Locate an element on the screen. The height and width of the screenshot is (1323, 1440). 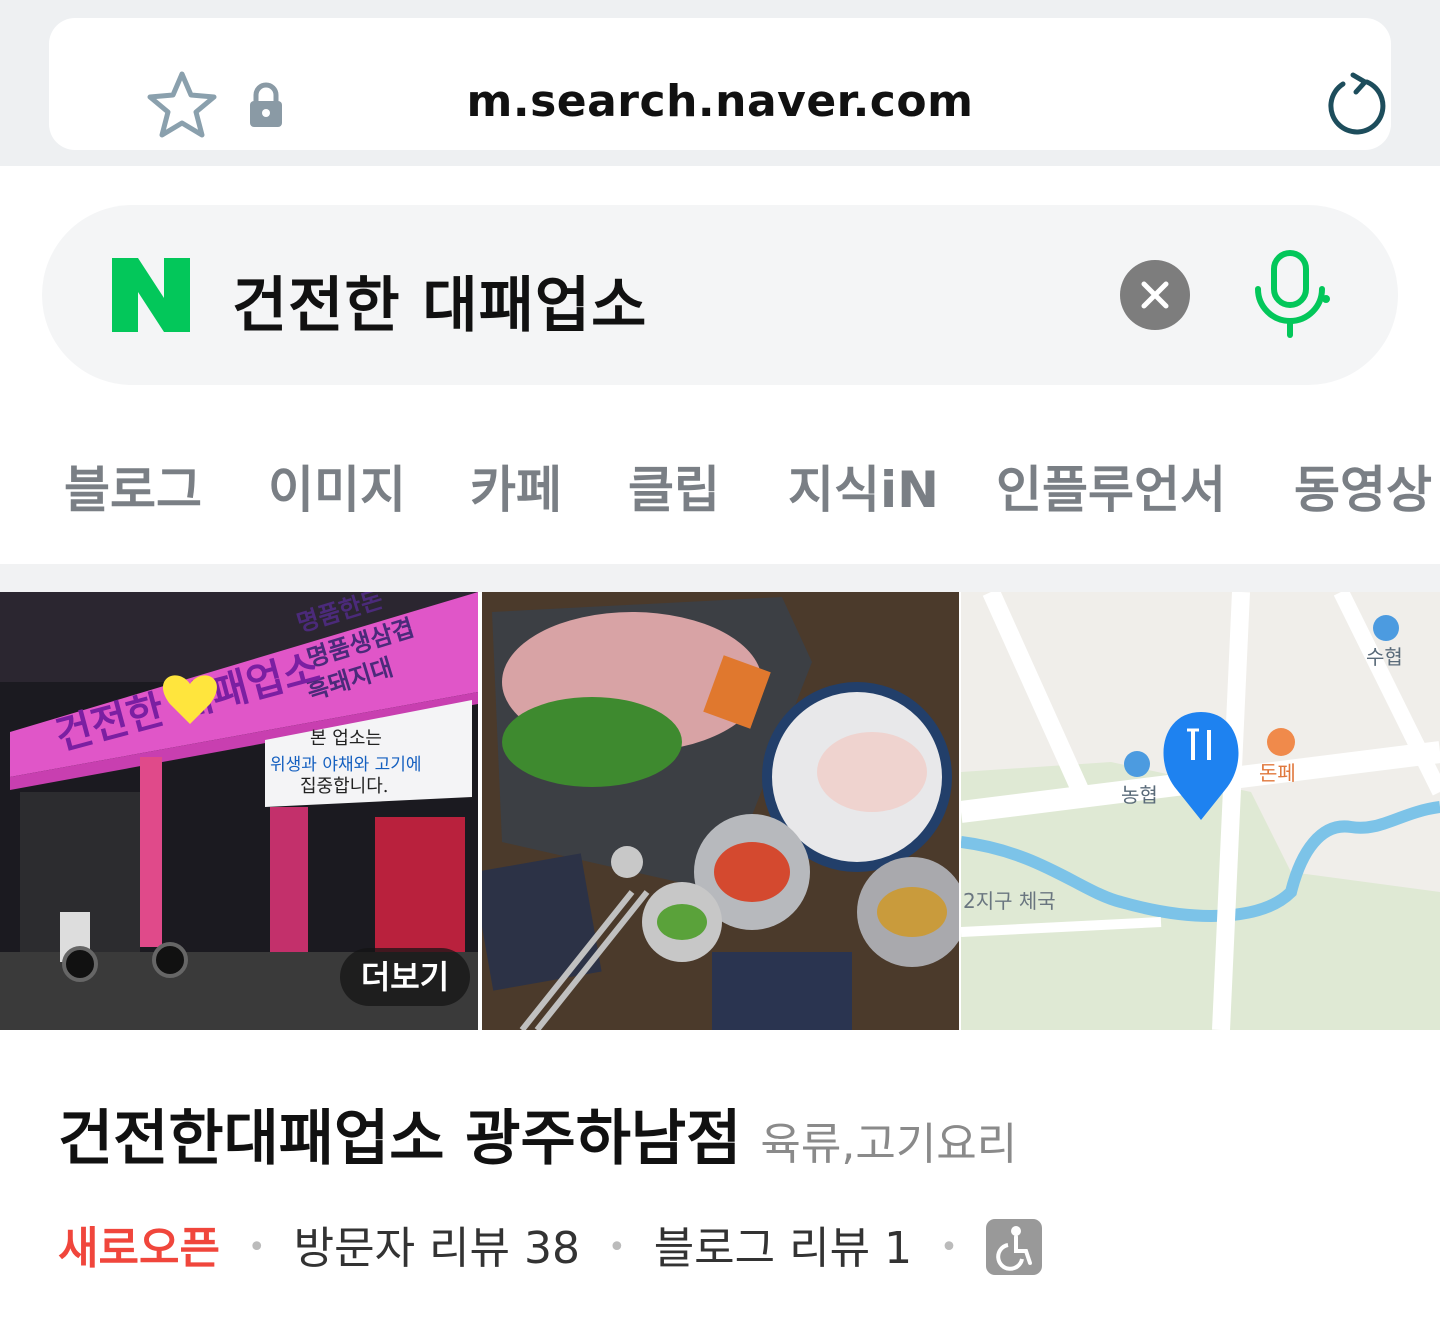
section-divider is located at coordinates (720, 578).